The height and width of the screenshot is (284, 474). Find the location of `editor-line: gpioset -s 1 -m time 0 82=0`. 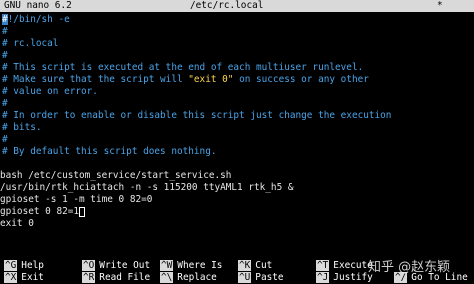

editor-line: gpioset -s 1 -m time 0 82=0 is located at coordinates (76, 200).